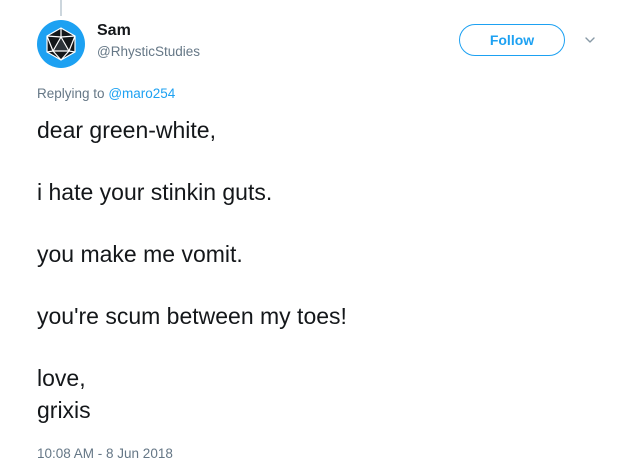  Describe the element at coordinates (114, 31) in the screenshot. I see `author-name: Sam` at that location.